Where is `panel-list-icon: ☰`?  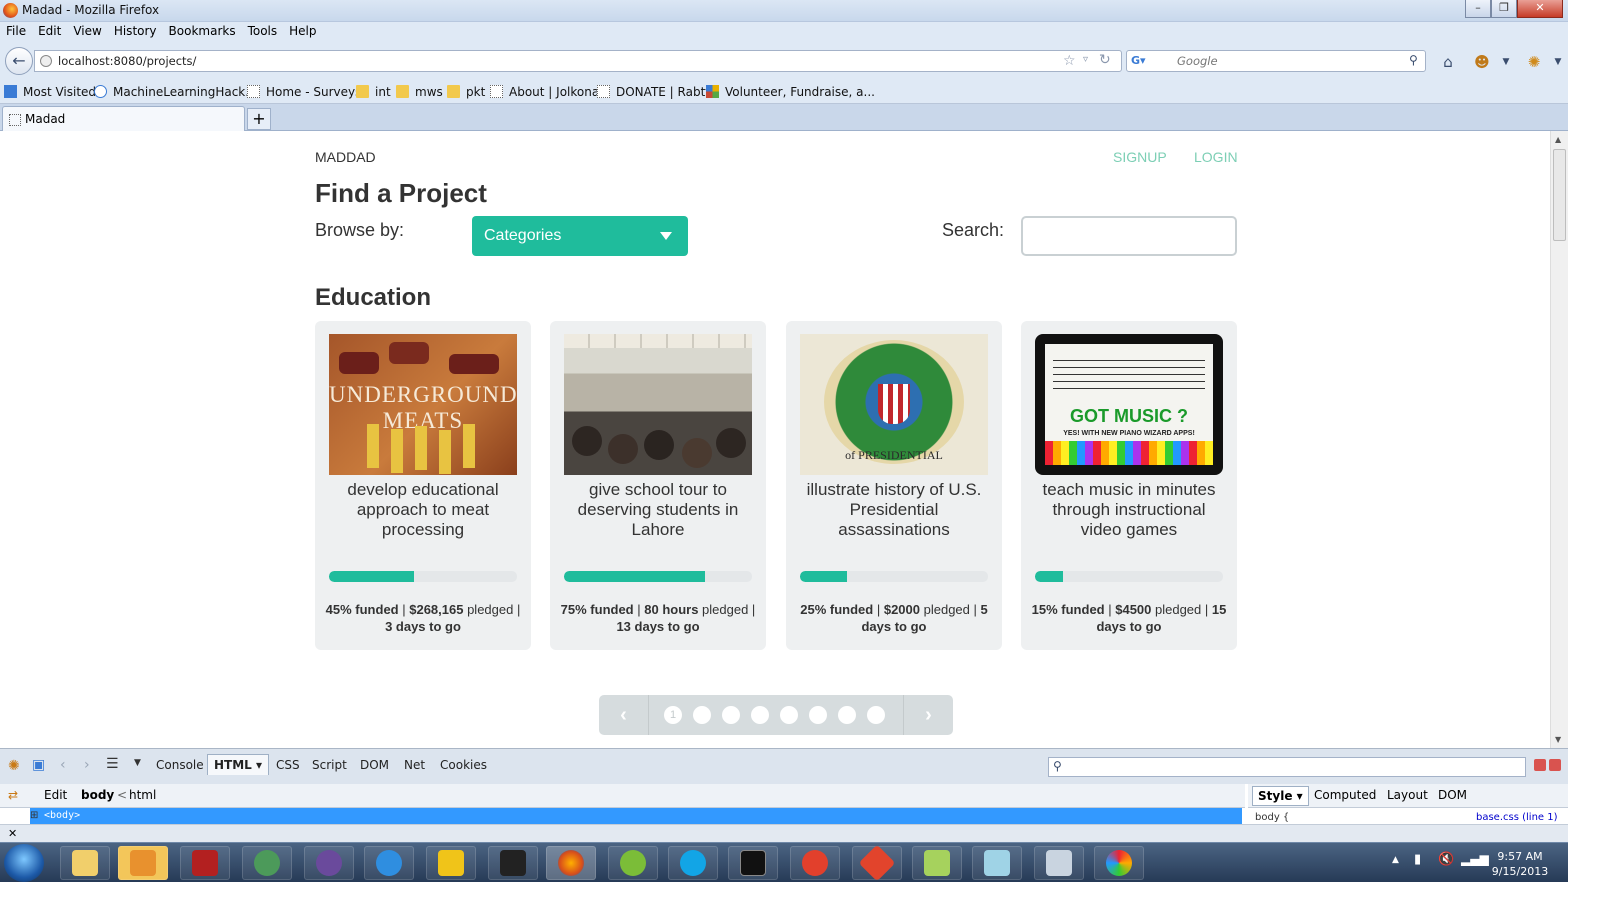
panel-list-icon: ☰ is located at coordinates (112, 764).